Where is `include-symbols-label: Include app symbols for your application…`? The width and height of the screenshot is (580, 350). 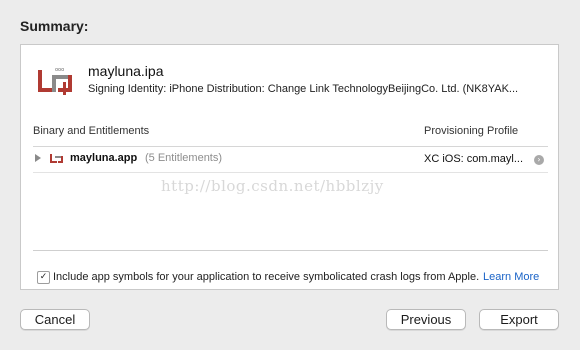 include-symbols-label: Include app symbols for your application… is located at coordinates (266, 277).